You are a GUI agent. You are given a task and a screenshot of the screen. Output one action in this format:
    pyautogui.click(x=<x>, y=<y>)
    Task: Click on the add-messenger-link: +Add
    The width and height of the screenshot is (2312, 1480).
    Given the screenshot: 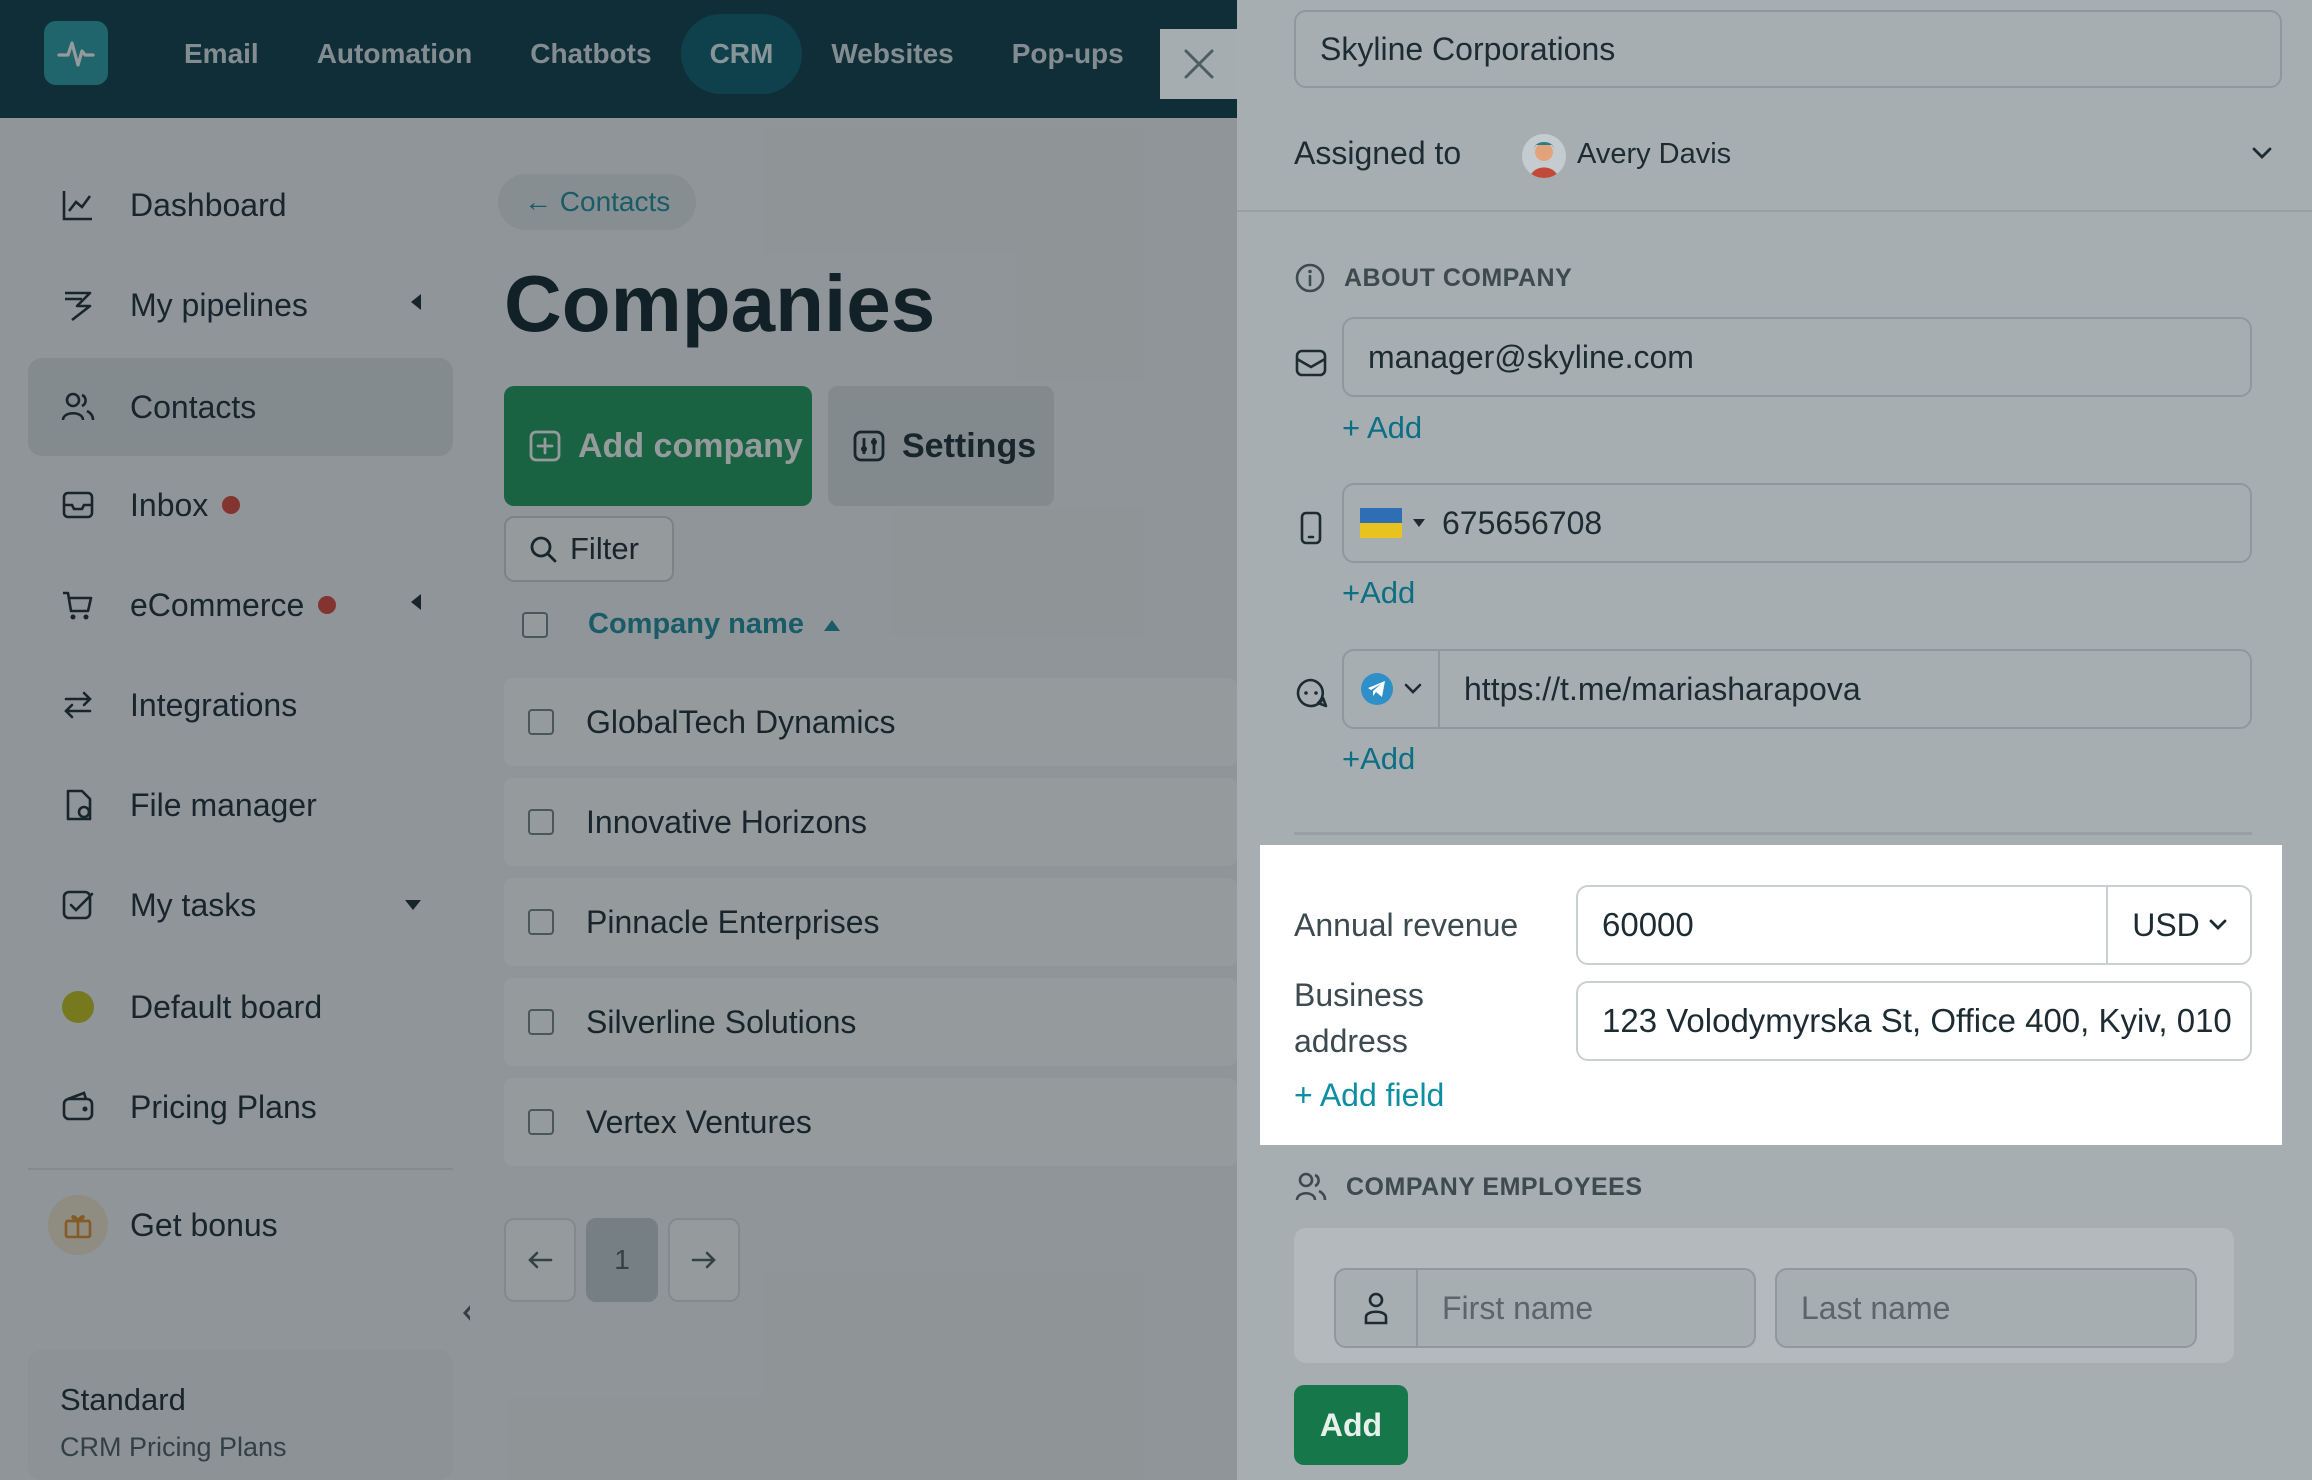 What is the action you would take?
    pyautogui.click(x=1378, y=759)
    